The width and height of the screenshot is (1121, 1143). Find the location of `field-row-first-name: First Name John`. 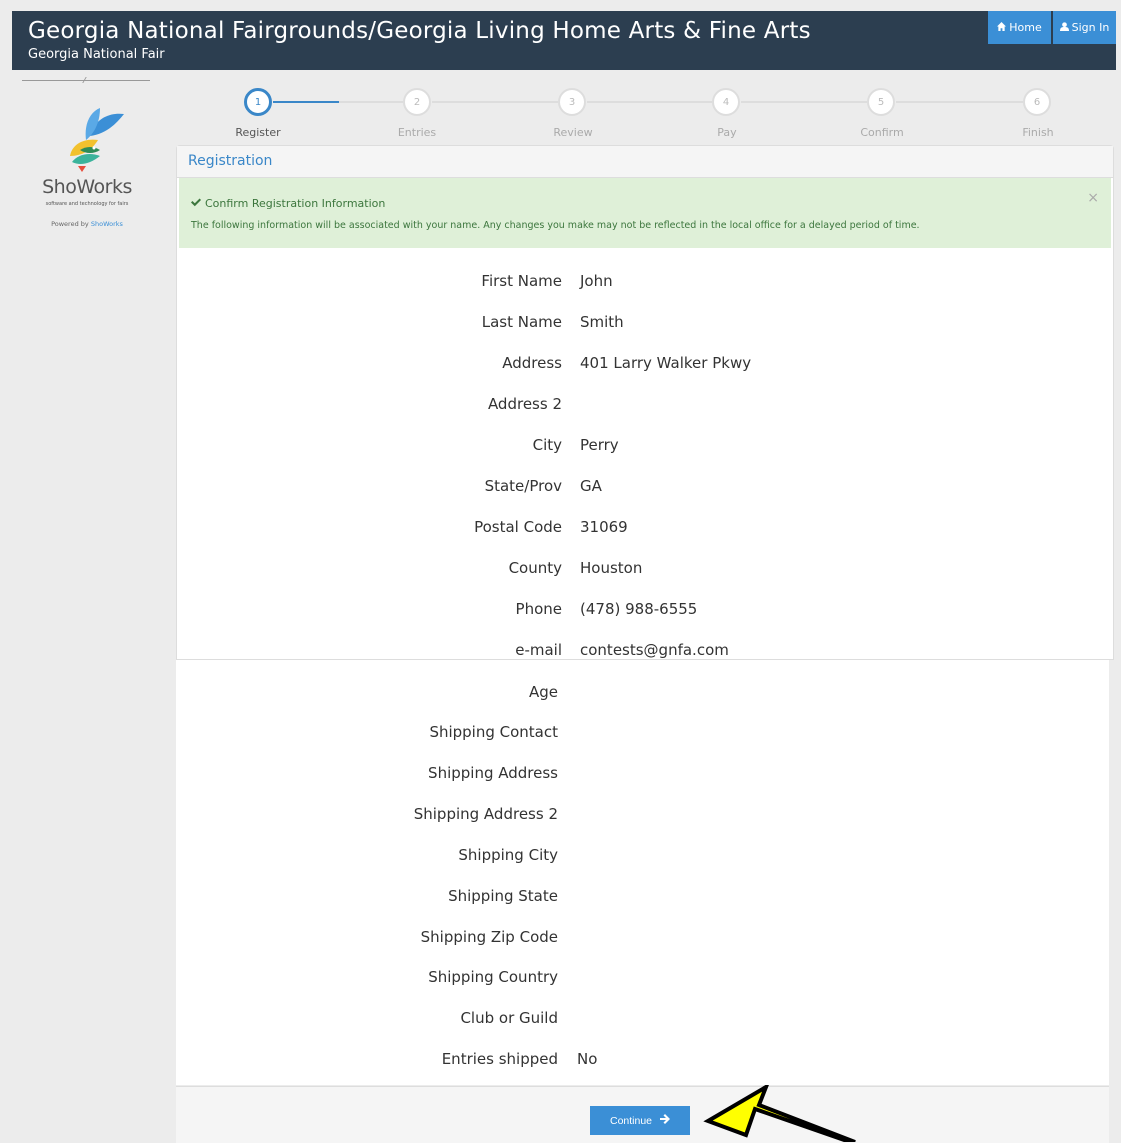

field-row-first-name: First Name John is located at coordinates (526, 282).